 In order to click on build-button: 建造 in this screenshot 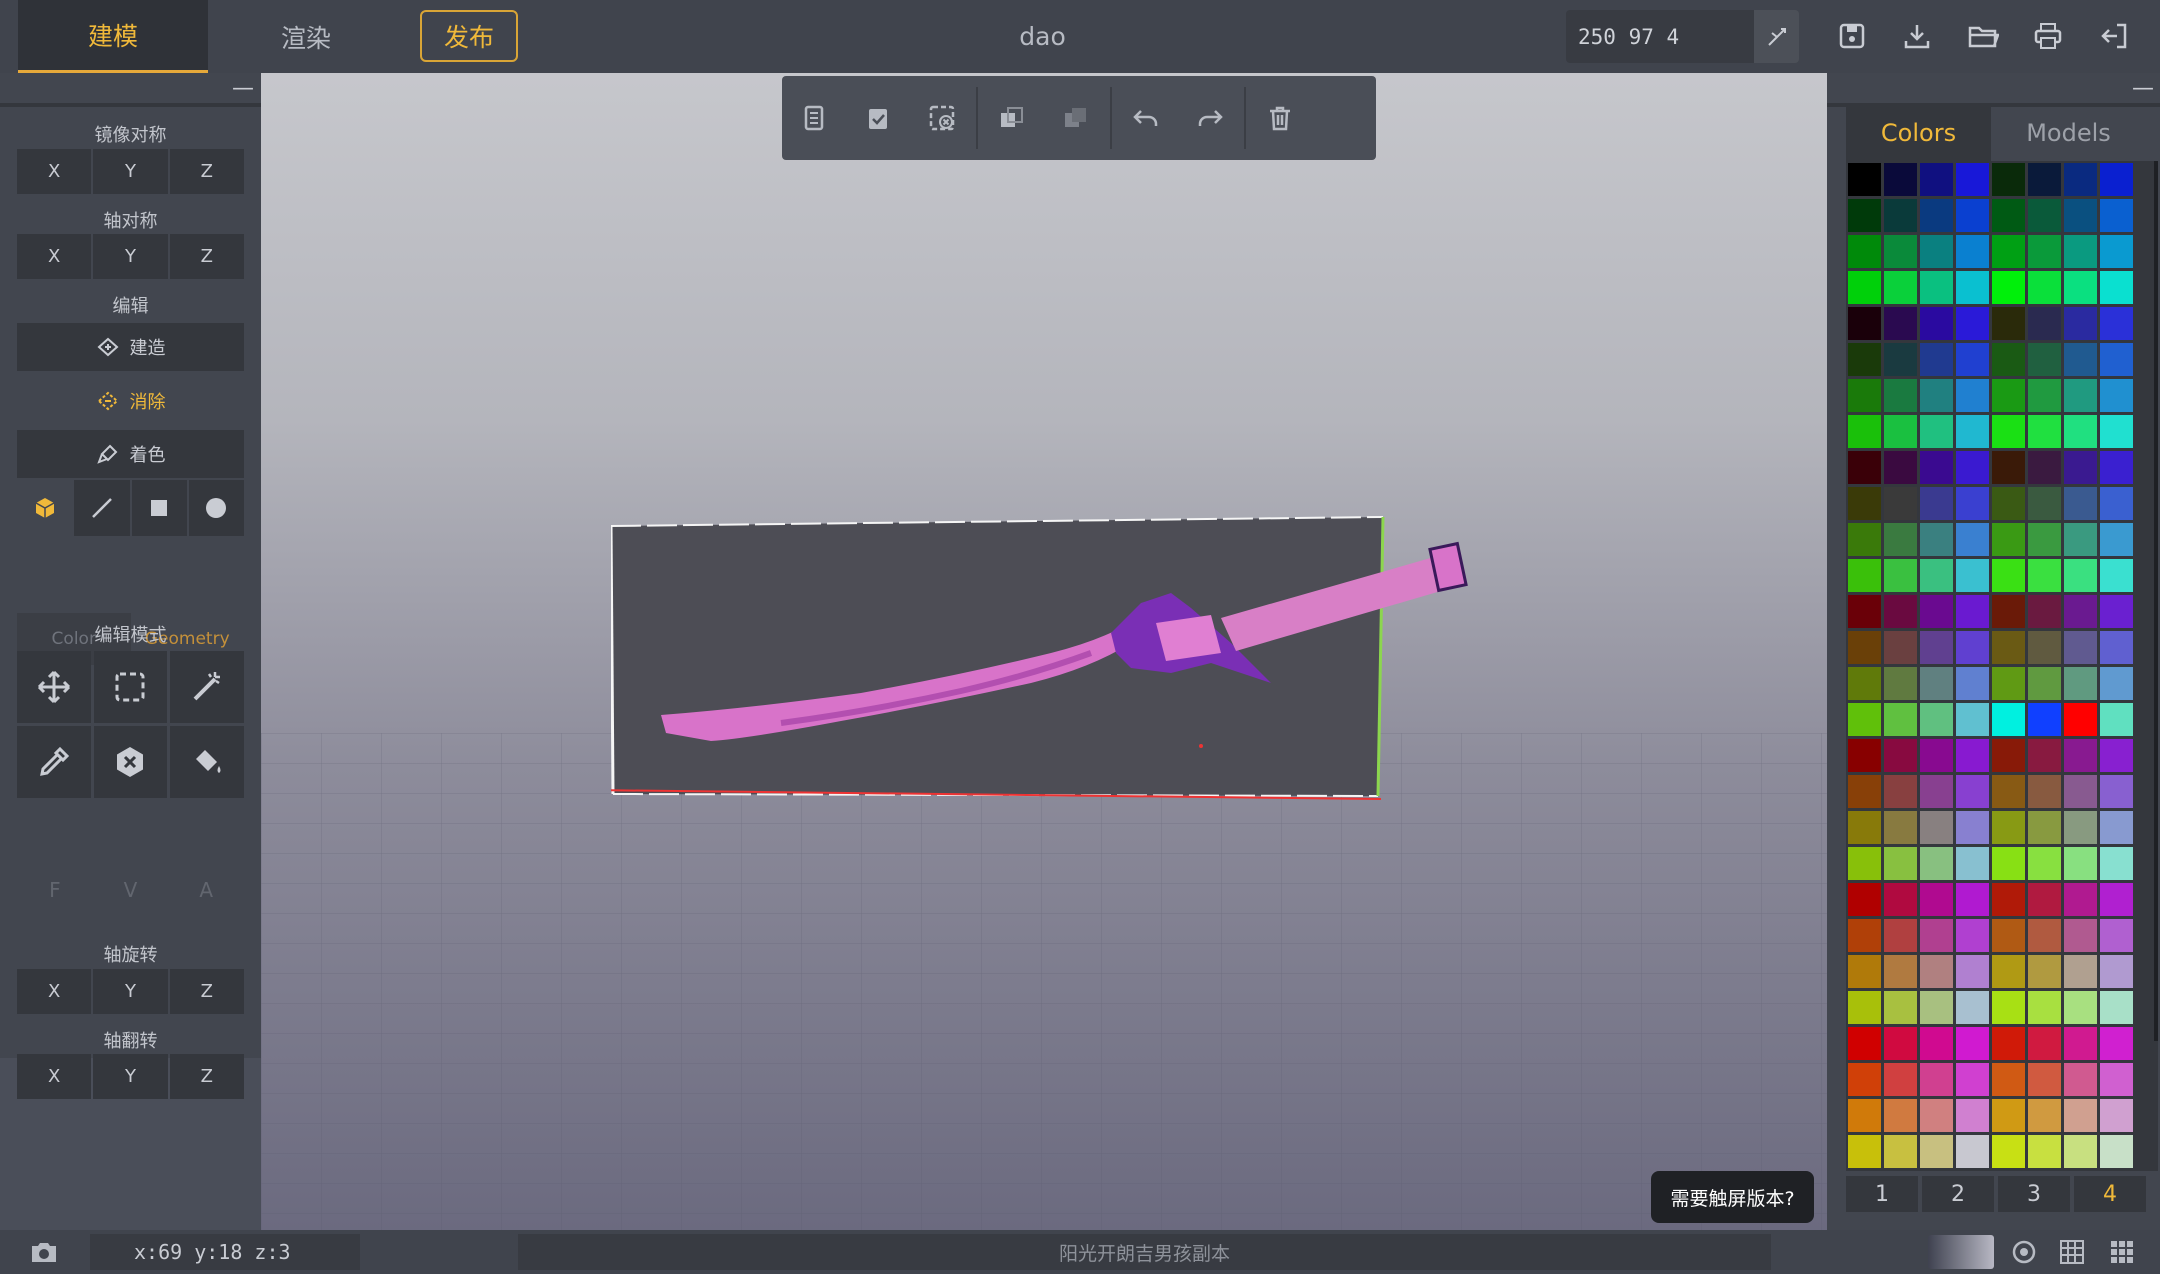, I will do `click(130, 347)`.